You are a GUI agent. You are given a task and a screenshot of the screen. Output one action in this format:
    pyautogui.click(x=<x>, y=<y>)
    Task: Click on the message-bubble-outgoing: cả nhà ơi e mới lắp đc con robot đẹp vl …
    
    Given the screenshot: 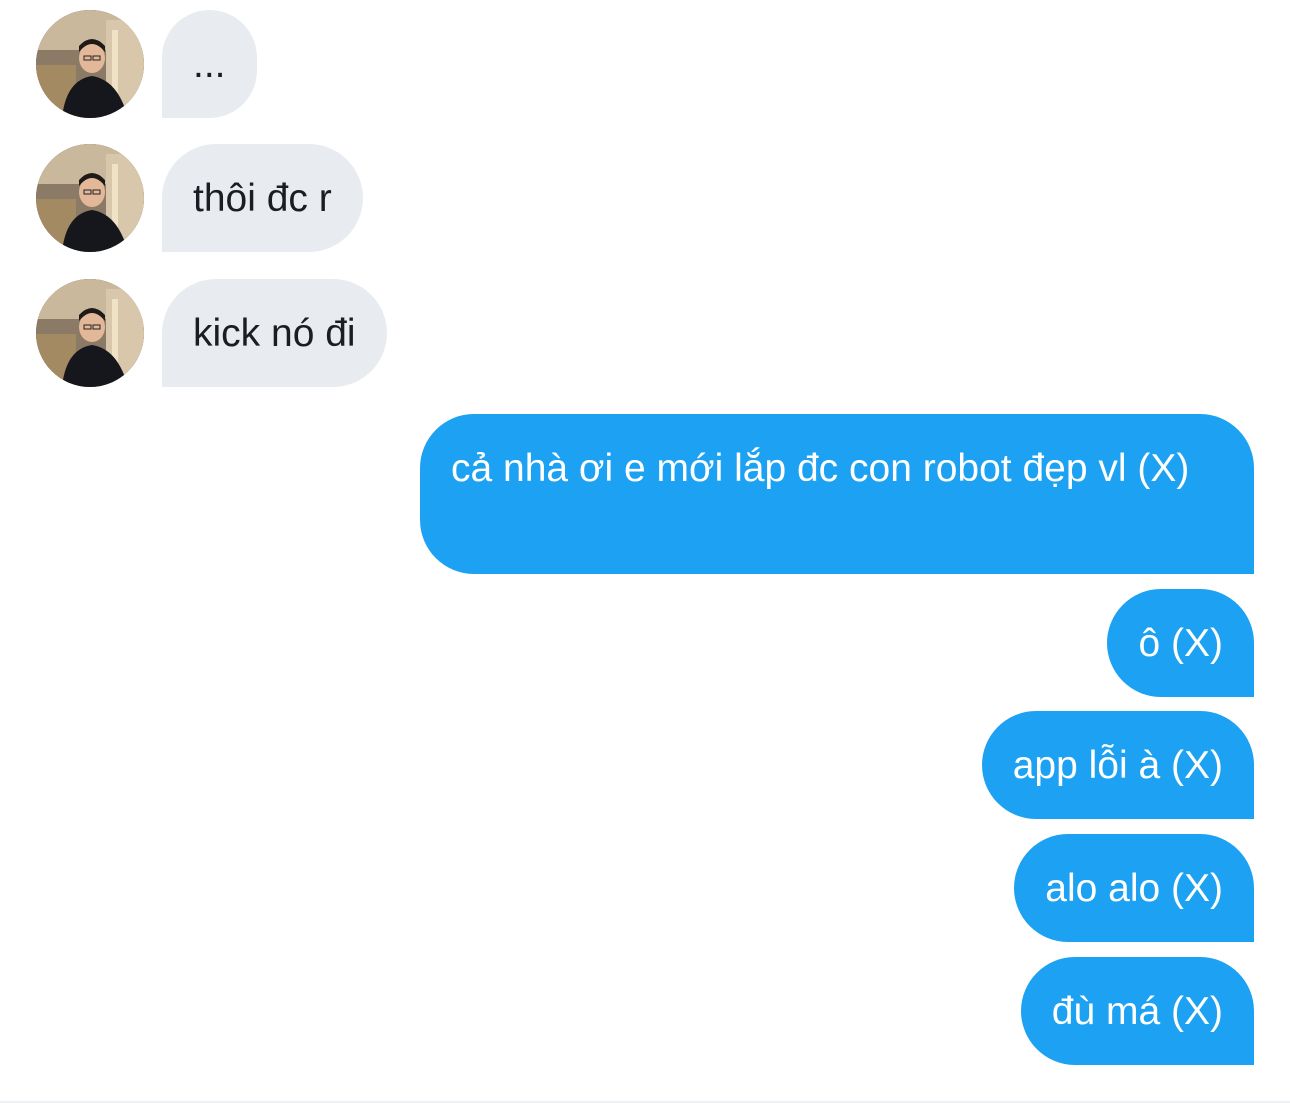 What is the action you would take?
    pyautogui.click(x=837, y=494)
    